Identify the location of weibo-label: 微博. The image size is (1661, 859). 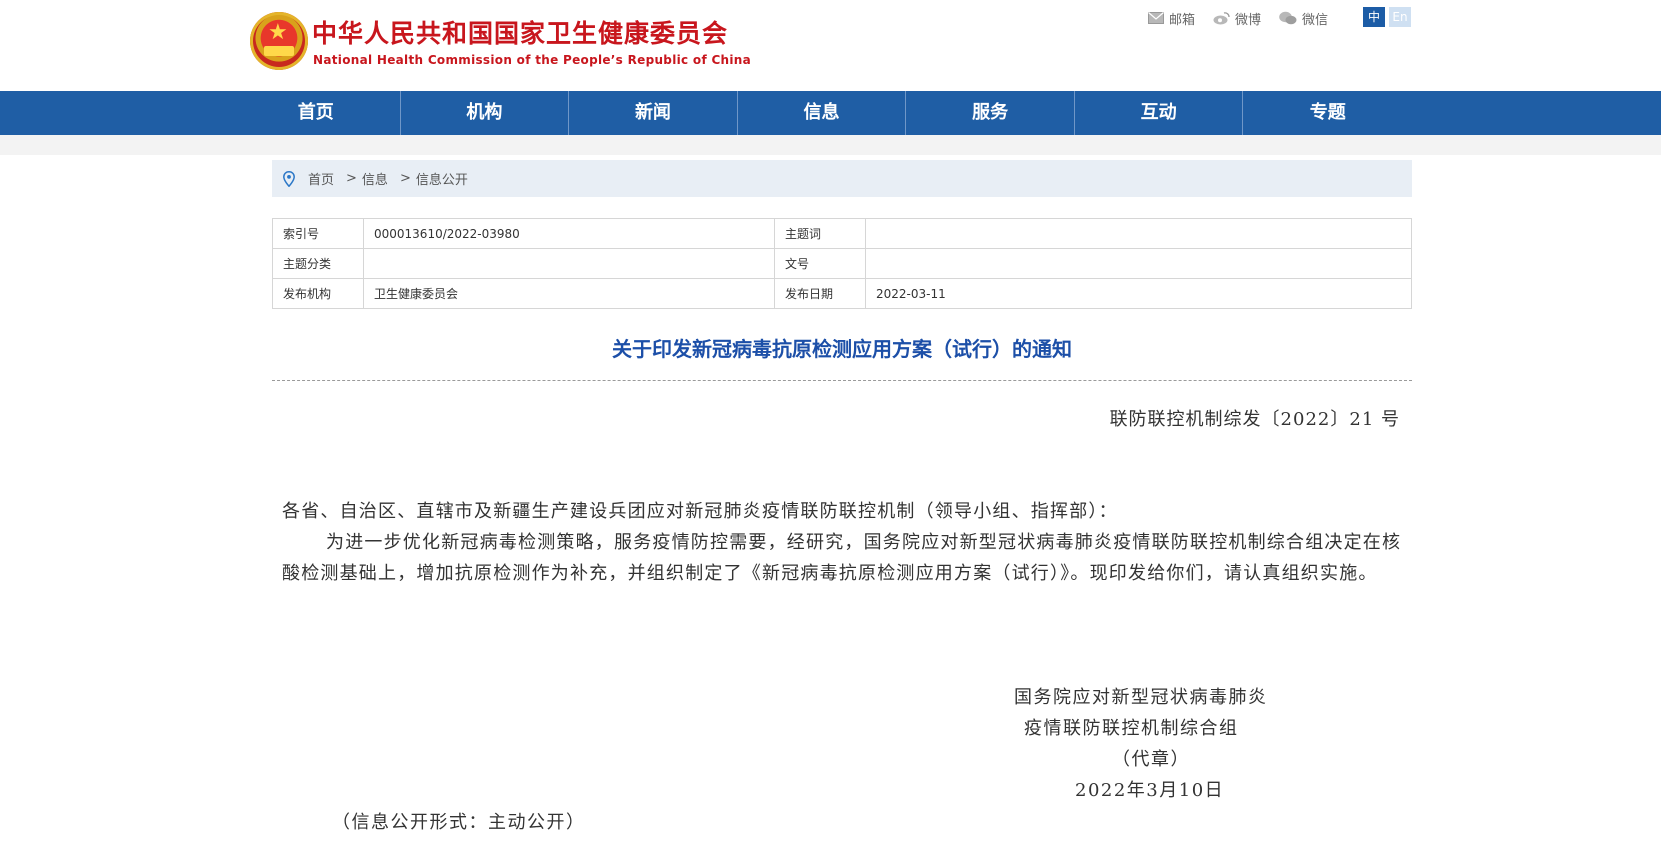
(1248, 20).